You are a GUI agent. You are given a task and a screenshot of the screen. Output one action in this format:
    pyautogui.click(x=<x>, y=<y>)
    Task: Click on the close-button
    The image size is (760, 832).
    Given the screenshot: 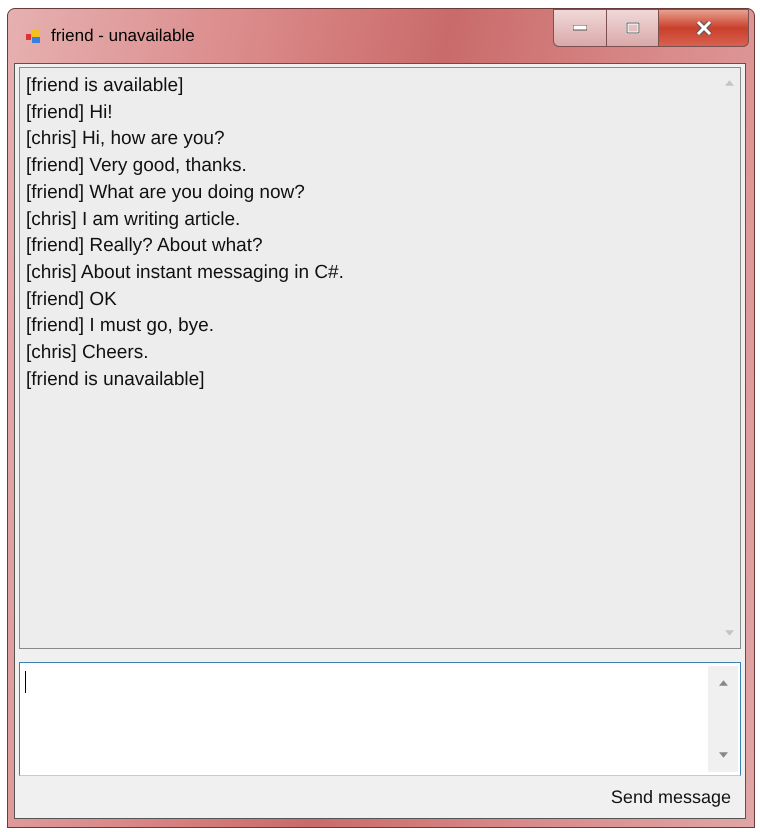 What is the action you would take?
    pyautogui.click(x=704, y=28)
    